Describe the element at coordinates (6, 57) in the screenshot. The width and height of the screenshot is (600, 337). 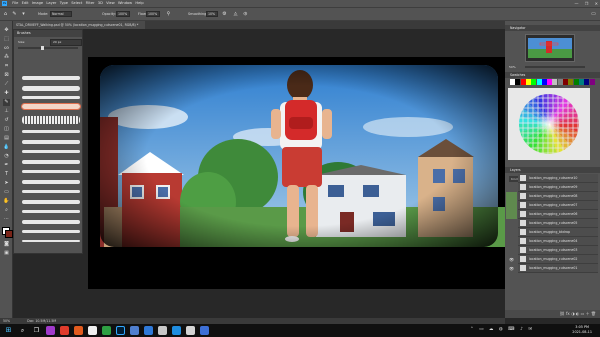
I see `quick-select-tool-icon: ⁂` at that location.